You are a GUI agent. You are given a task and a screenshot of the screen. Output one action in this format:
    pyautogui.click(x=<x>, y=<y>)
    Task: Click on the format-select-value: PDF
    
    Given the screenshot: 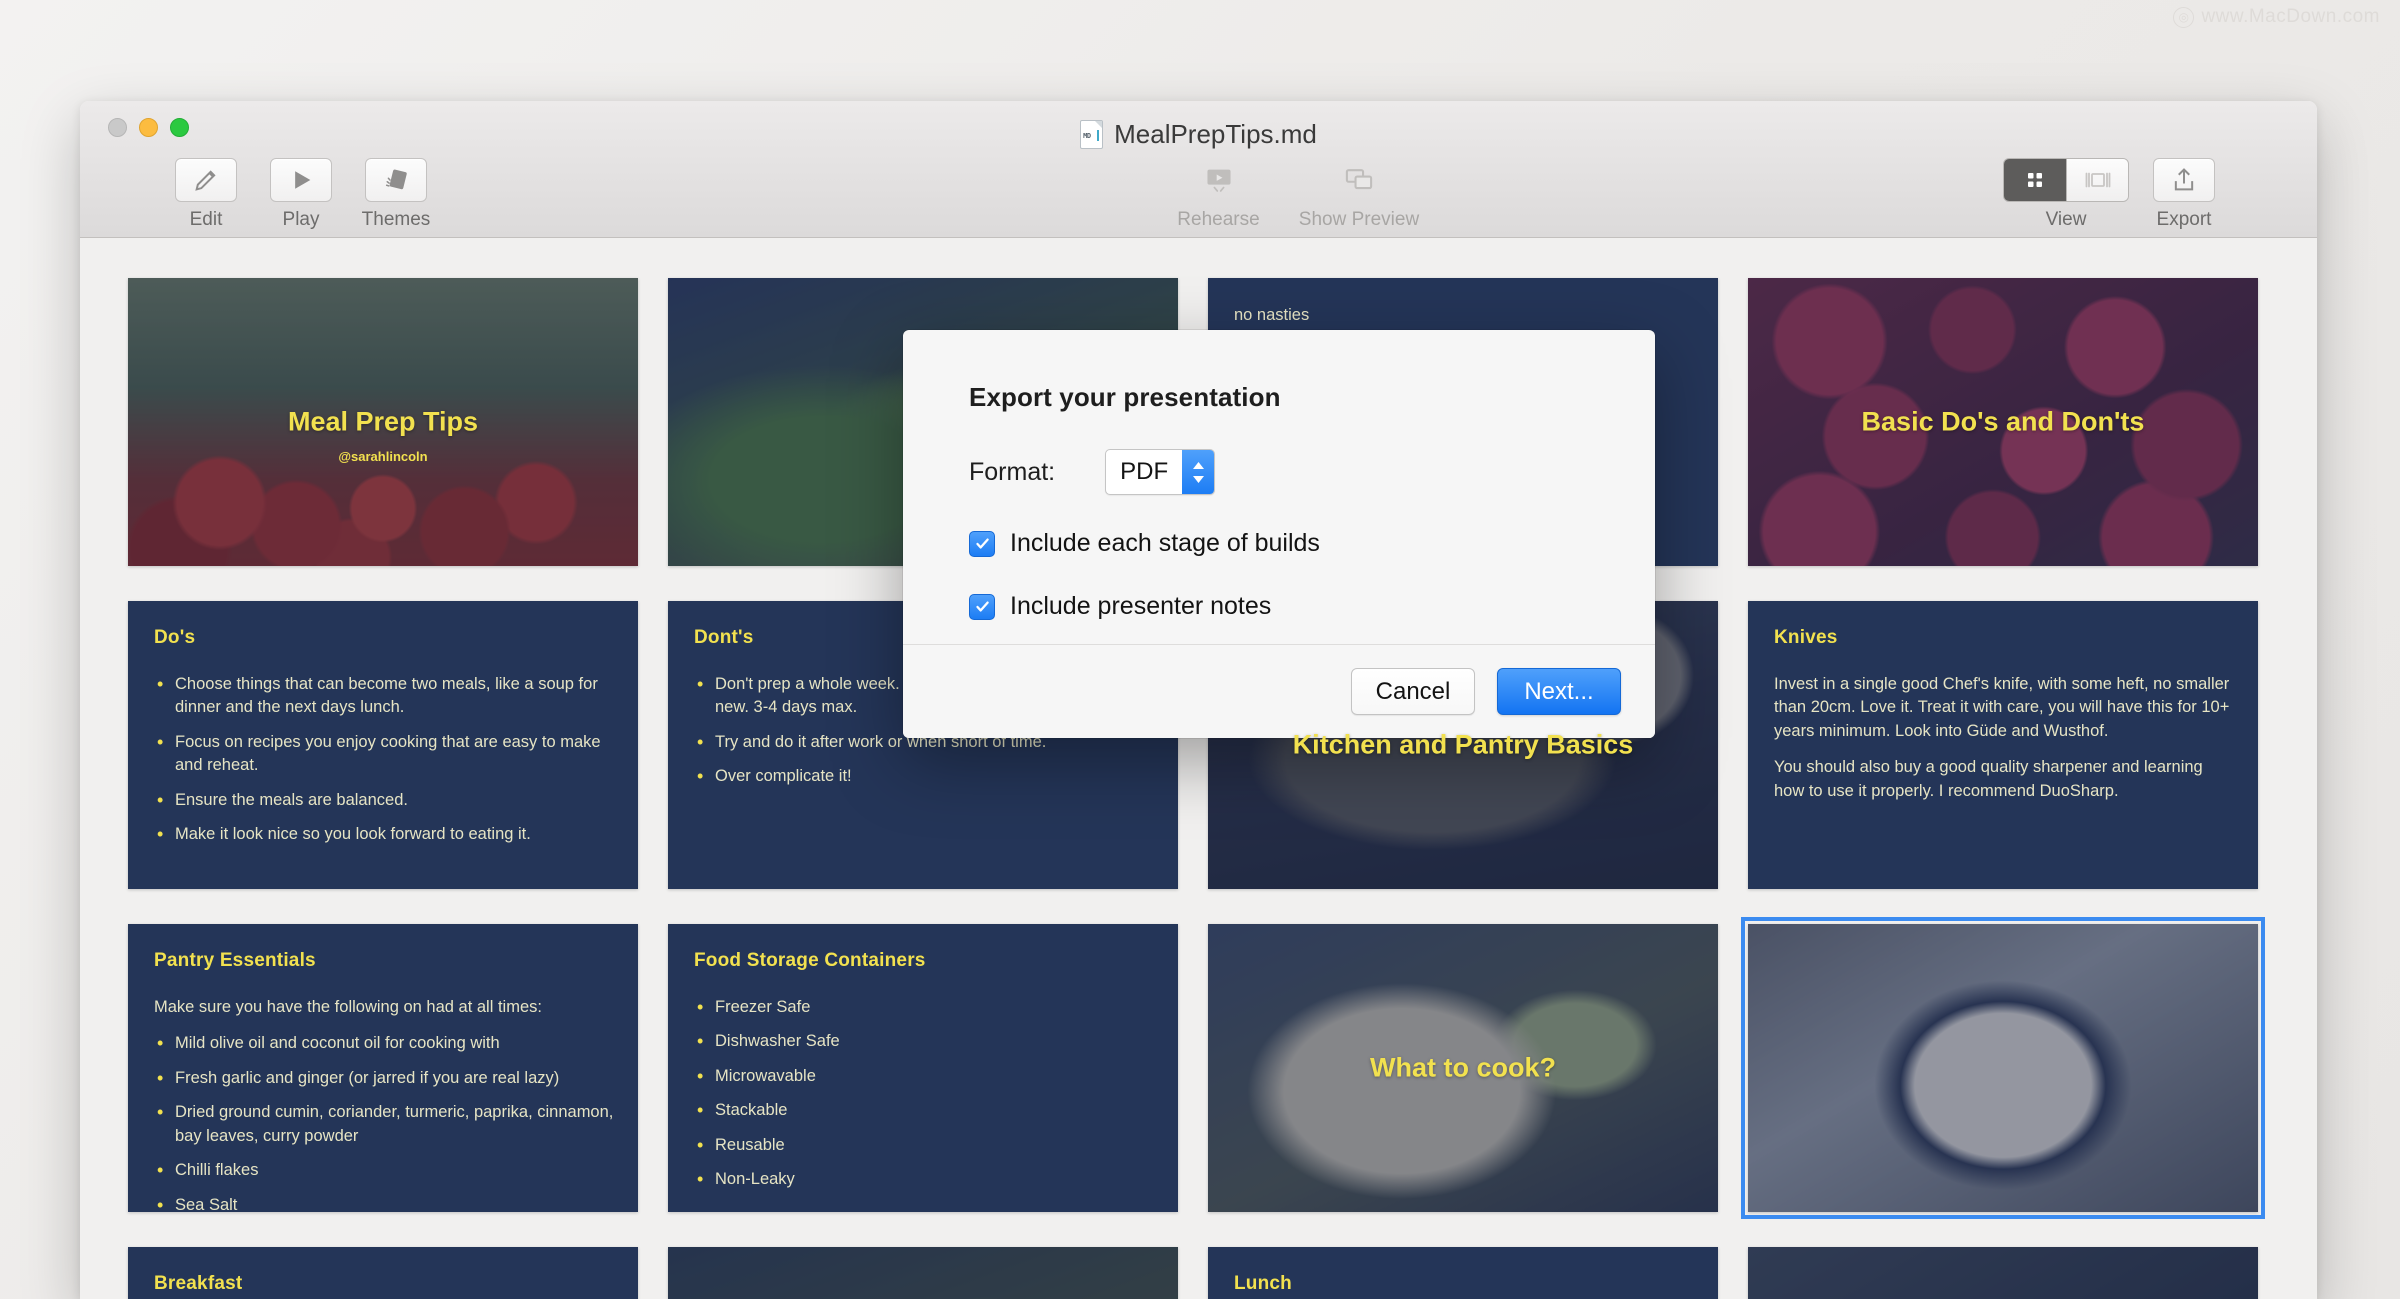 What is the action you would take?
    pyautogui.click(x=1144, y=471)
    